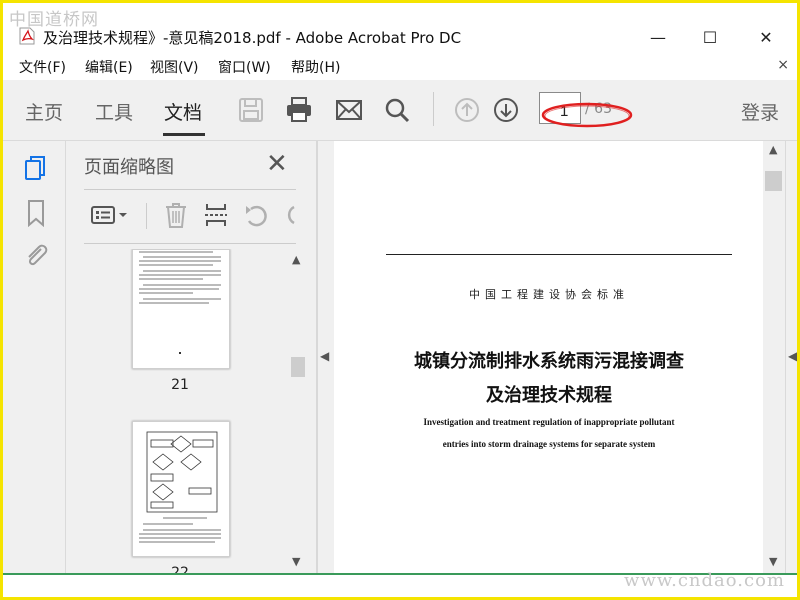 The width and height of the screenshot is (800, 600). I want to click on menu-help: 帮助(H), so click(315, 67).